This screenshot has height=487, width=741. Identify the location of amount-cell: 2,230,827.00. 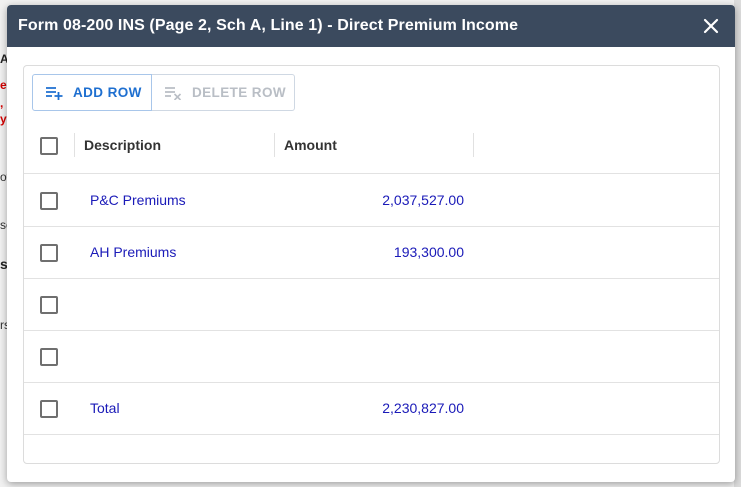
(423, 408).